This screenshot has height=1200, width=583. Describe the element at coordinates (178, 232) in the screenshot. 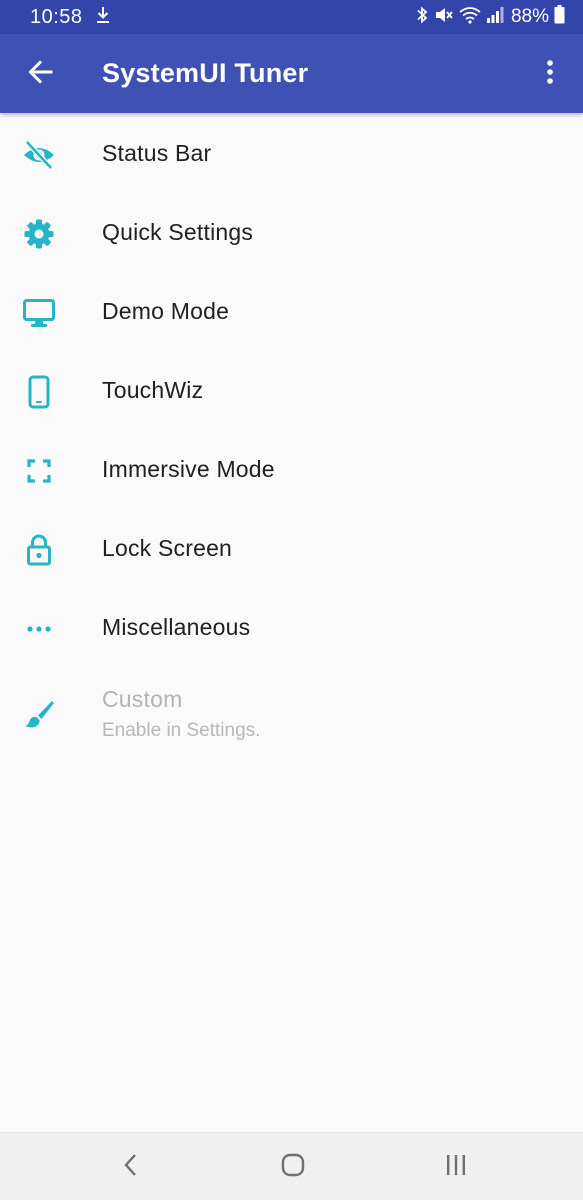

I see `menu-item-label: Quick Settings` at that location.